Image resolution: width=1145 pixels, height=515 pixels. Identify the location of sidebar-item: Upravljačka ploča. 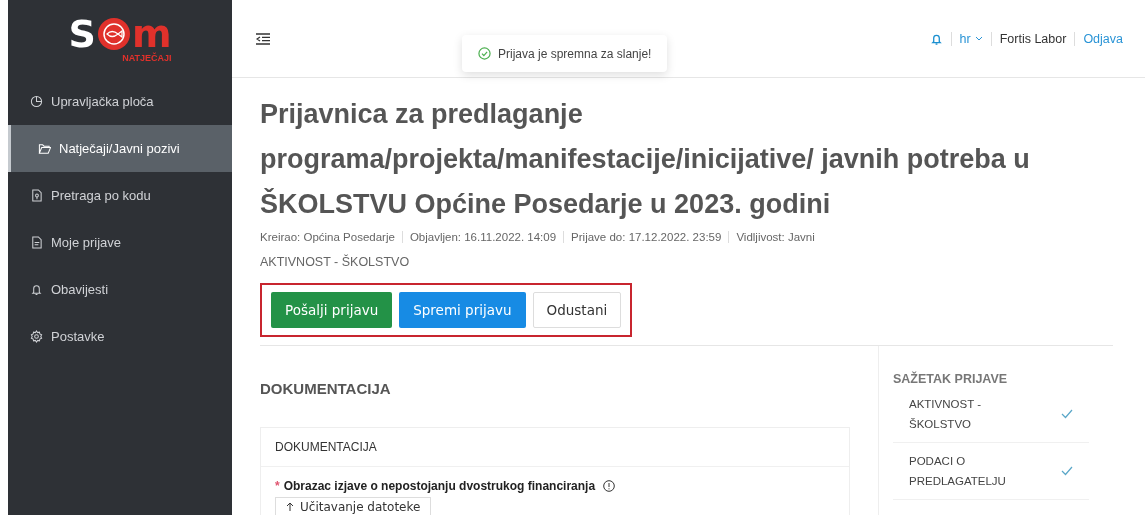
(120, 101).